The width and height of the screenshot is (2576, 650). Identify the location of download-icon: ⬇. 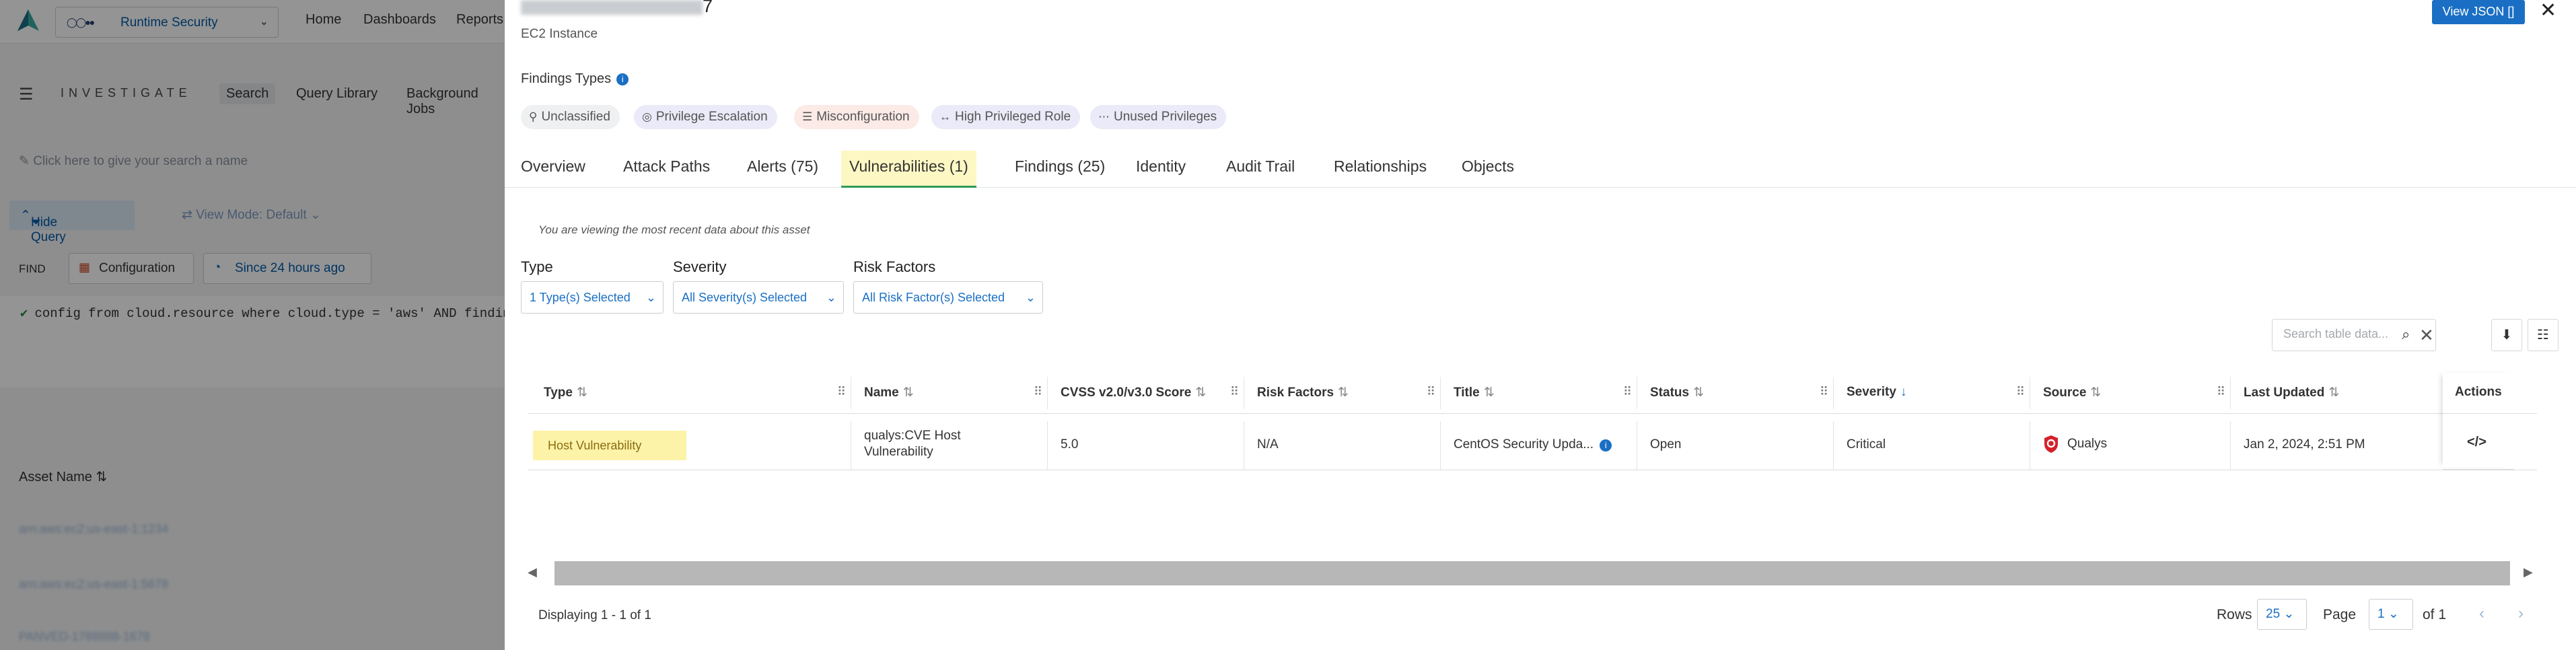
(2506, 335).